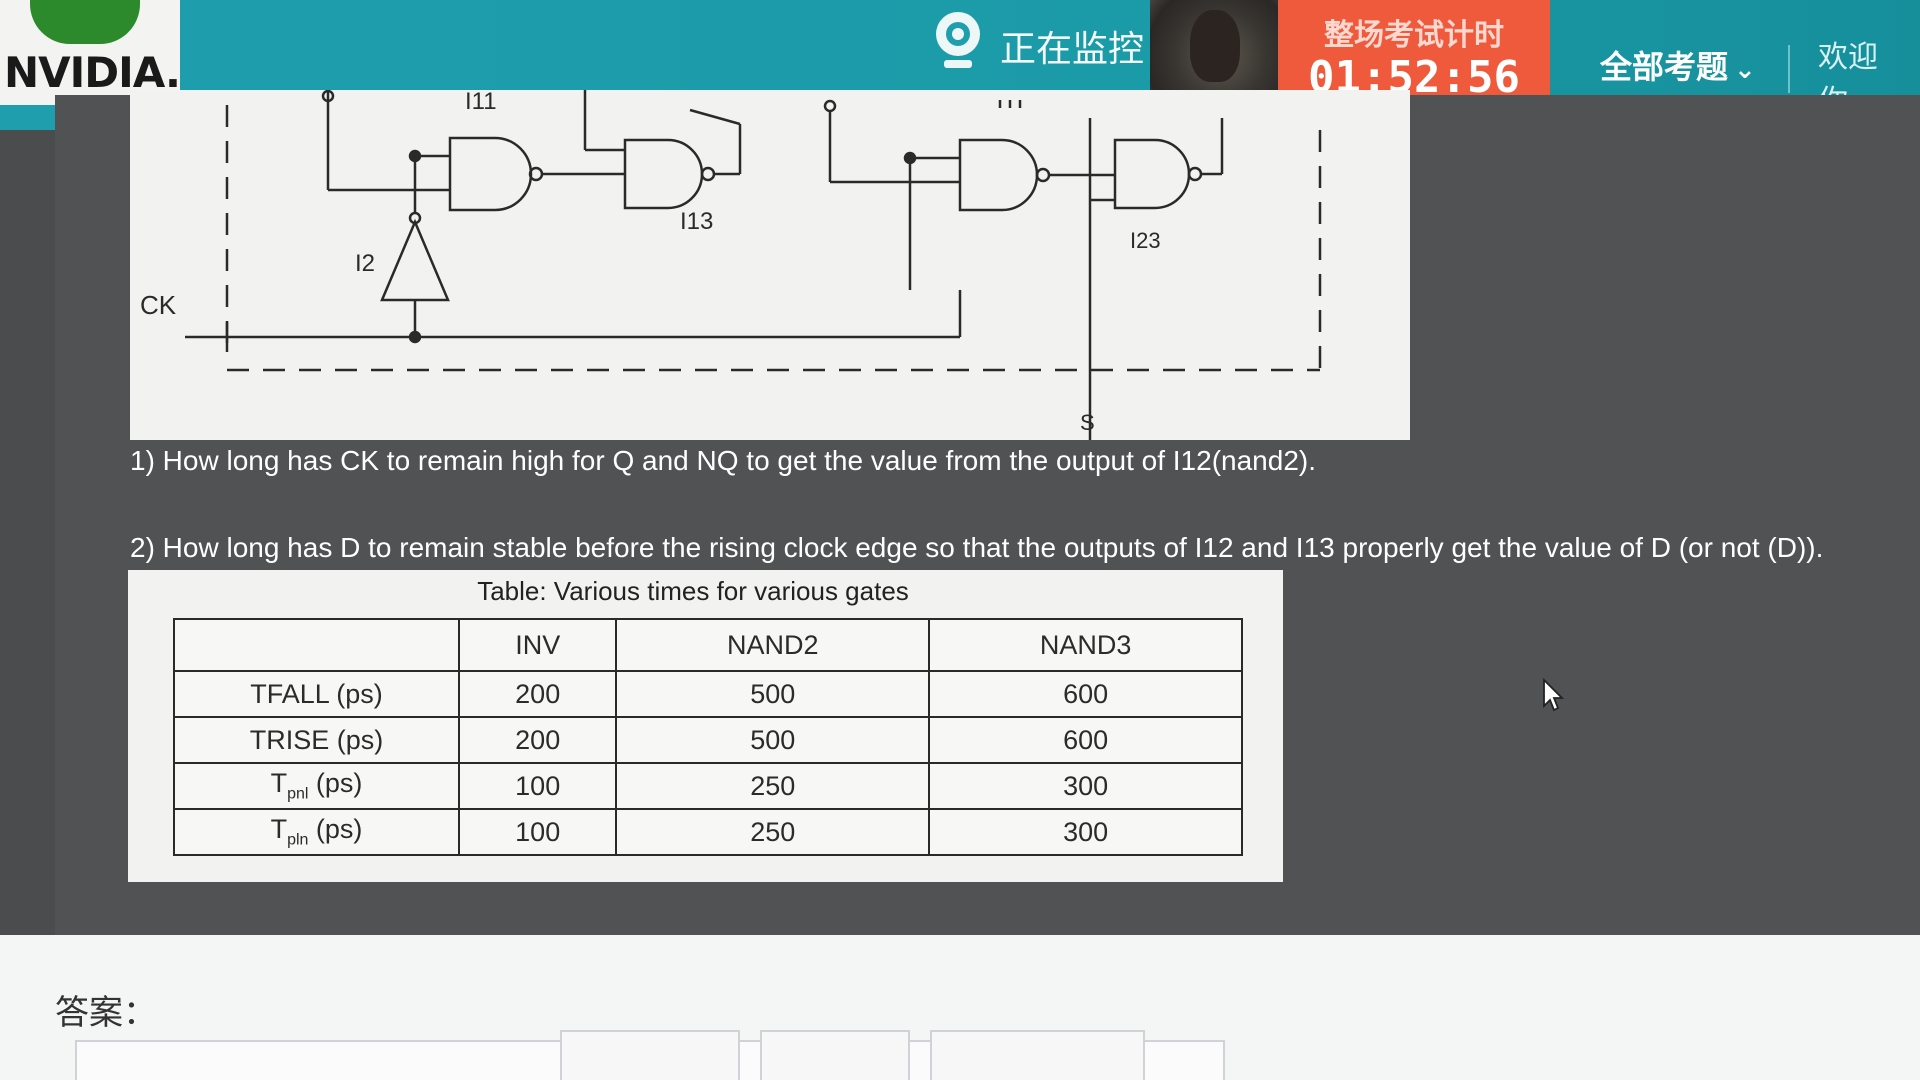 This screenshot has height=1080, width=1920. What do you see at coordinates (1085, 645) in the screenshot?
I see `table-header-cell: NAND3` at bounding box center [1085, 645].